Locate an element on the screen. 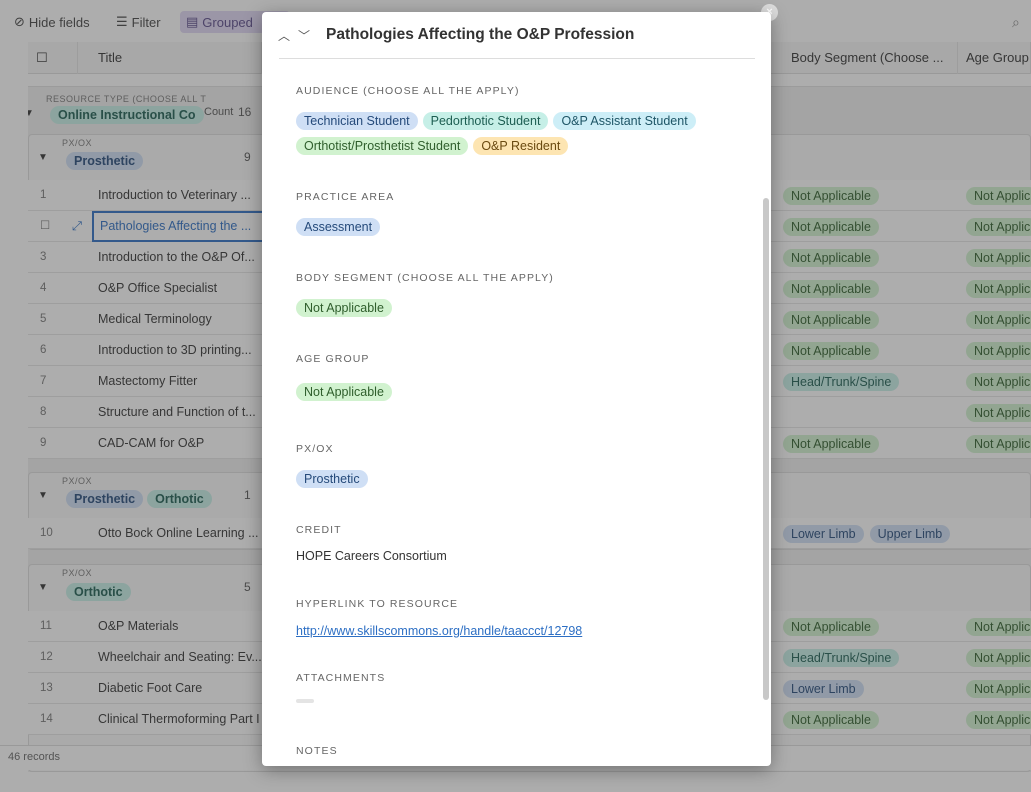 This screenshot has height=792, width=1031. audience-pill: O&P Resident is located at coordinates (521, 146).